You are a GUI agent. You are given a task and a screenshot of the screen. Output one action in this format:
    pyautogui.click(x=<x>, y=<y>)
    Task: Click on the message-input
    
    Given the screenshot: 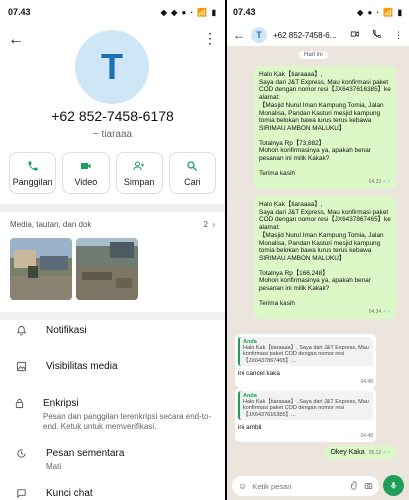 What is the action you would take?
    pyautogui.click(x=298, y=486)
    